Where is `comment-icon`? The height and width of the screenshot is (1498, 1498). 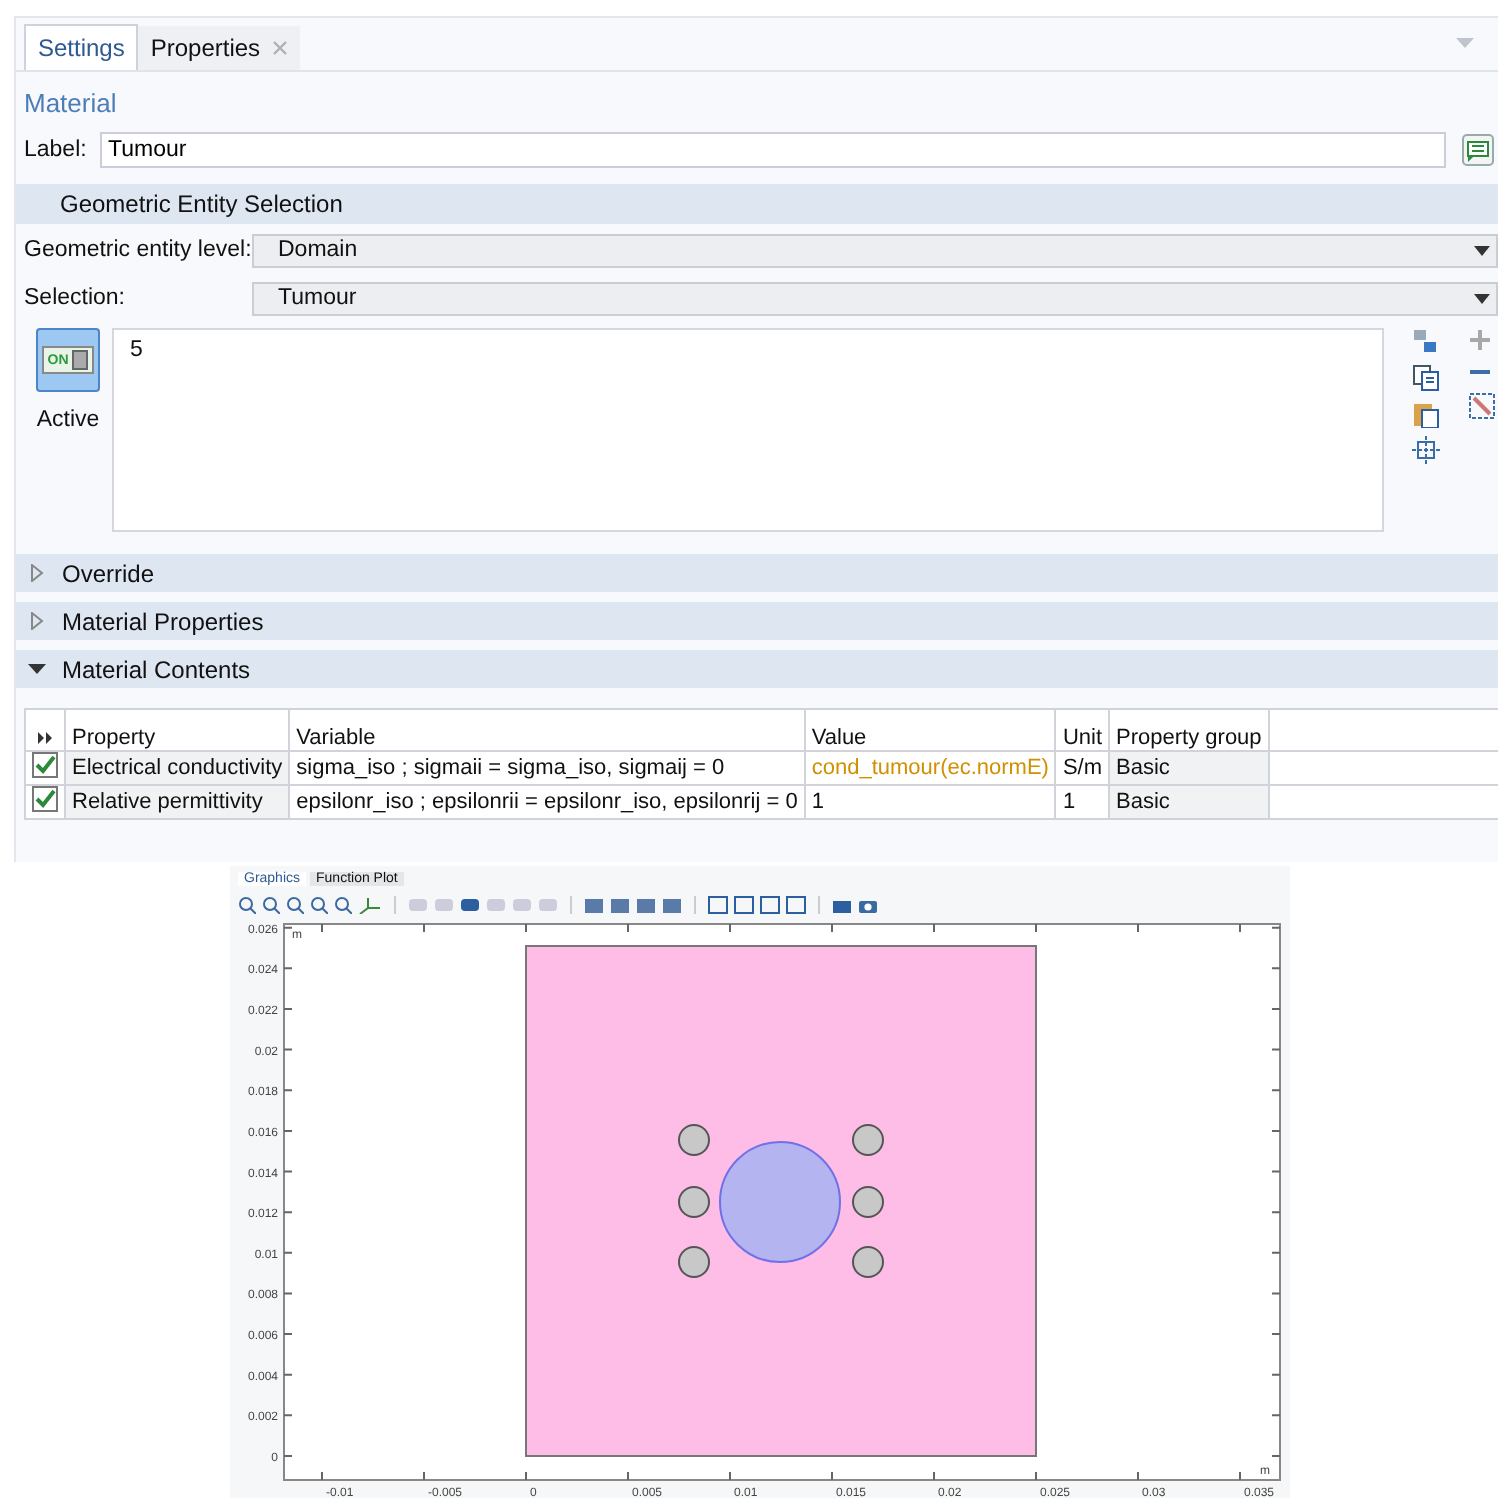
comment-icon is located at coordinates (1478, 150).